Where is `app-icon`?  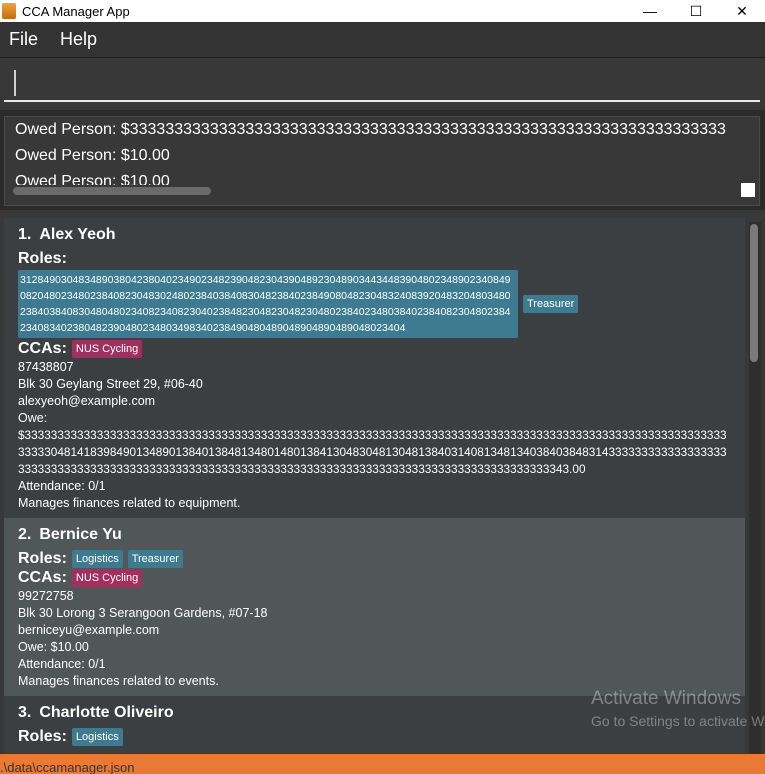 app-icon is located at coordinates (9, 11).